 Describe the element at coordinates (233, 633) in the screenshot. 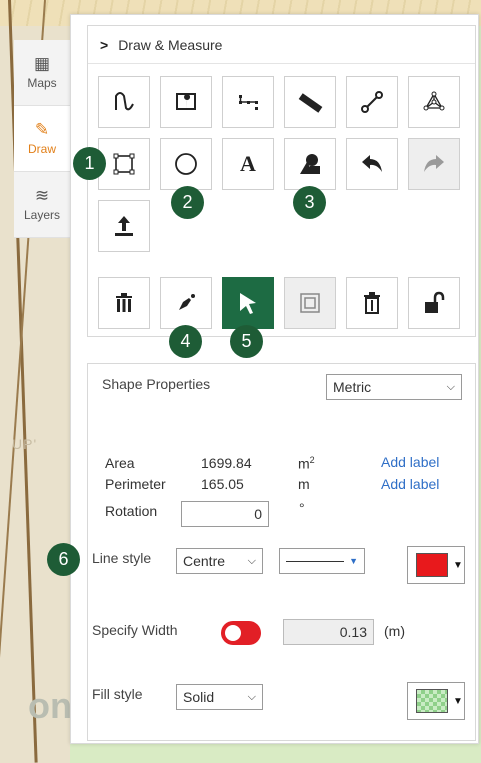

I see `toggle-knob` at that location.